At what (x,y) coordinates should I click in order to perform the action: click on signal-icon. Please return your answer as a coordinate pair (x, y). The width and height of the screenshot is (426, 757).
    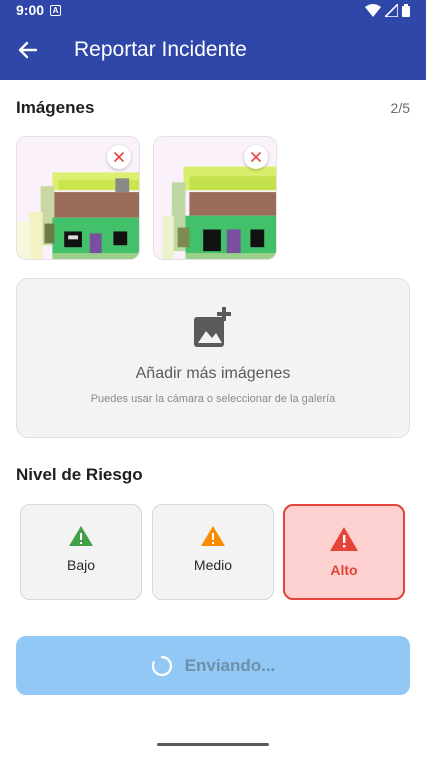
    Looking at the image, I should click on (391, 10).